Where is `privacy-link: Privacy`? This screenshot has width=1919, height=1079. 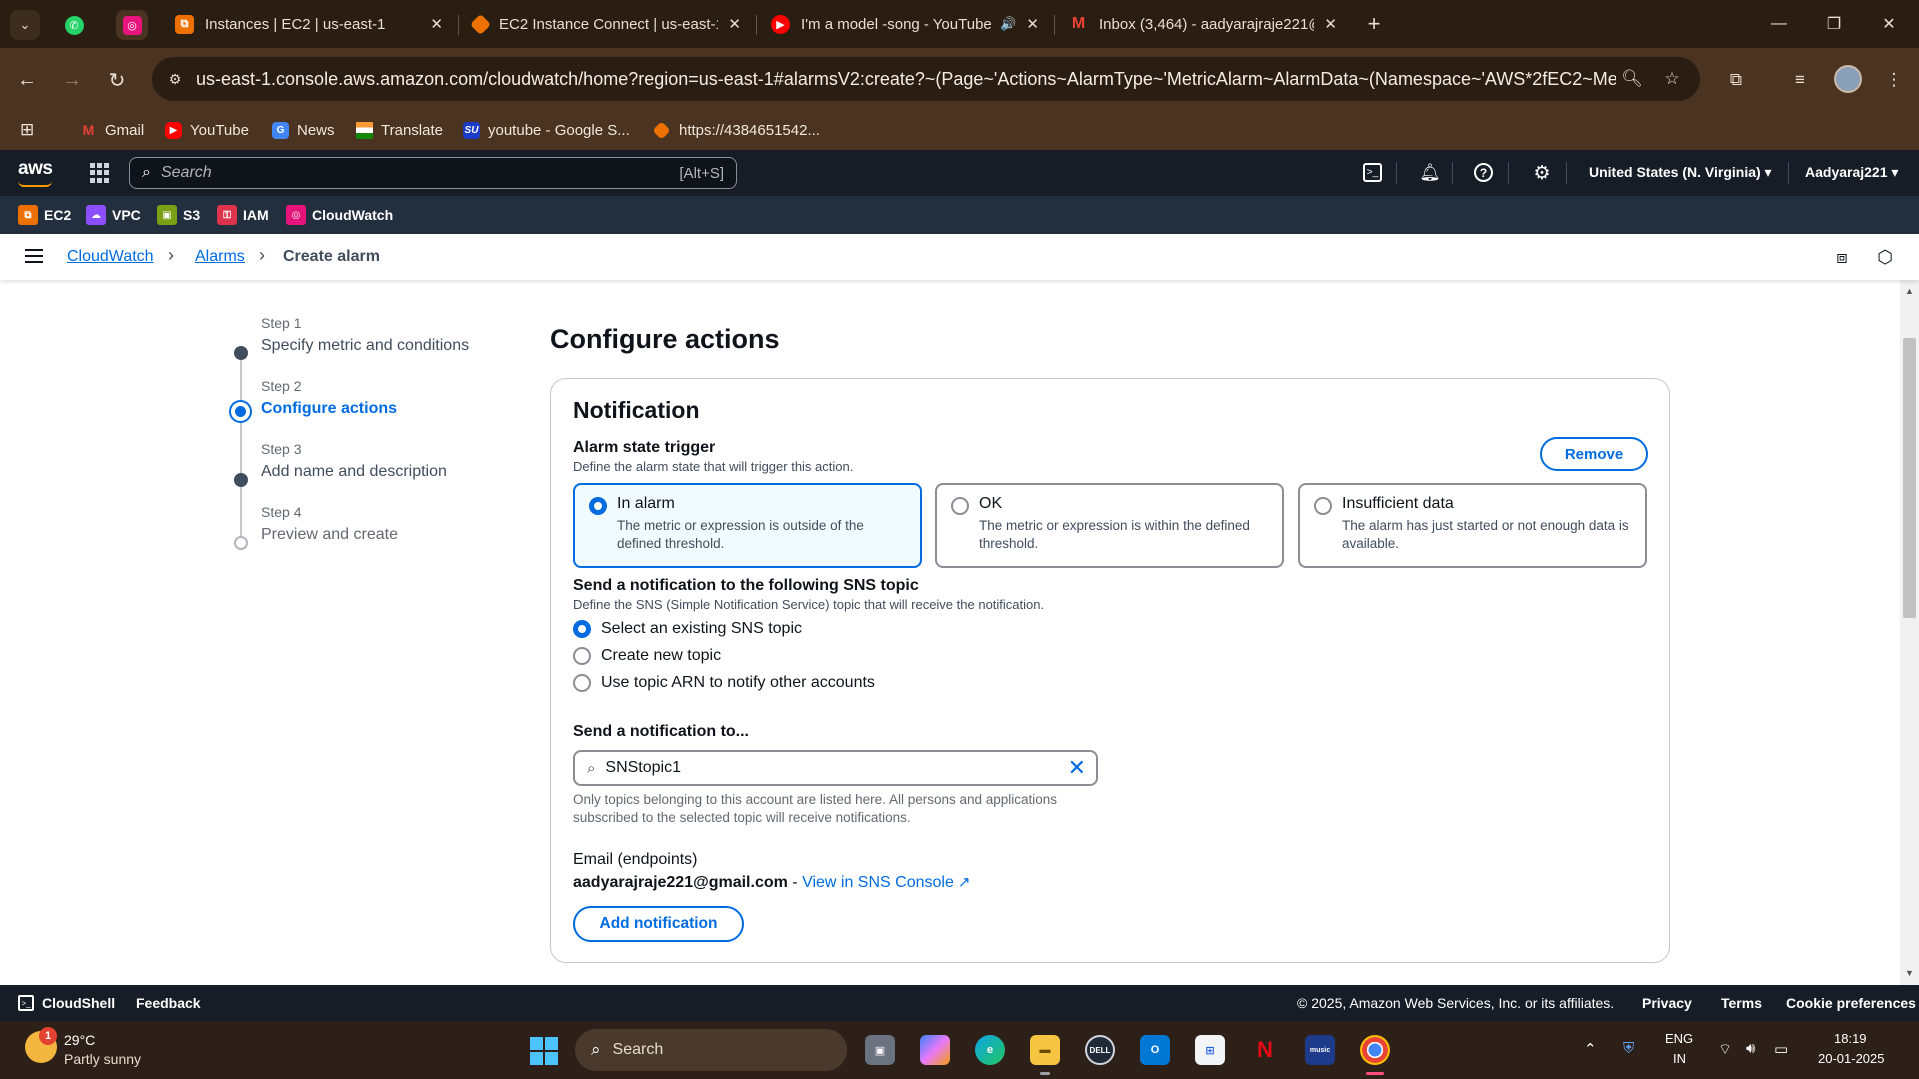 privacy-link: Privacy is located at coordinates (1667, 1003).